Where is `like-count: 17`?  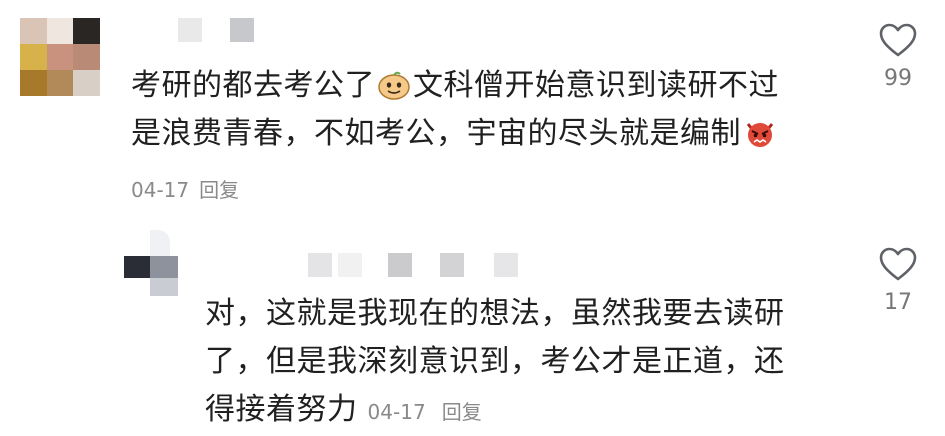
like-count: 17 is located at coordinates (898, 302).